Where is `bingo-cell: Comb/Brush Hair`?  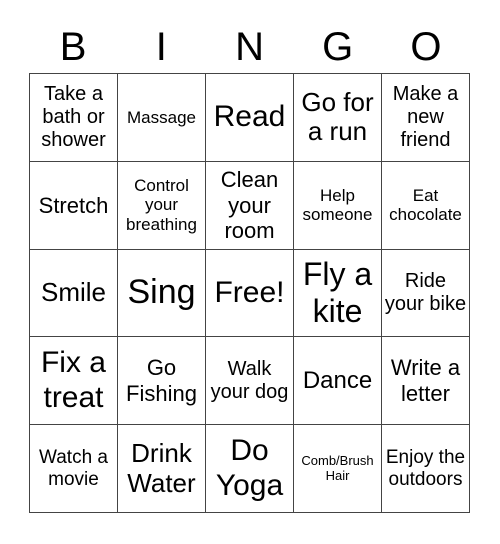
bingo-cell: Comb/Brush Hair is located at coordinates (338, 469).